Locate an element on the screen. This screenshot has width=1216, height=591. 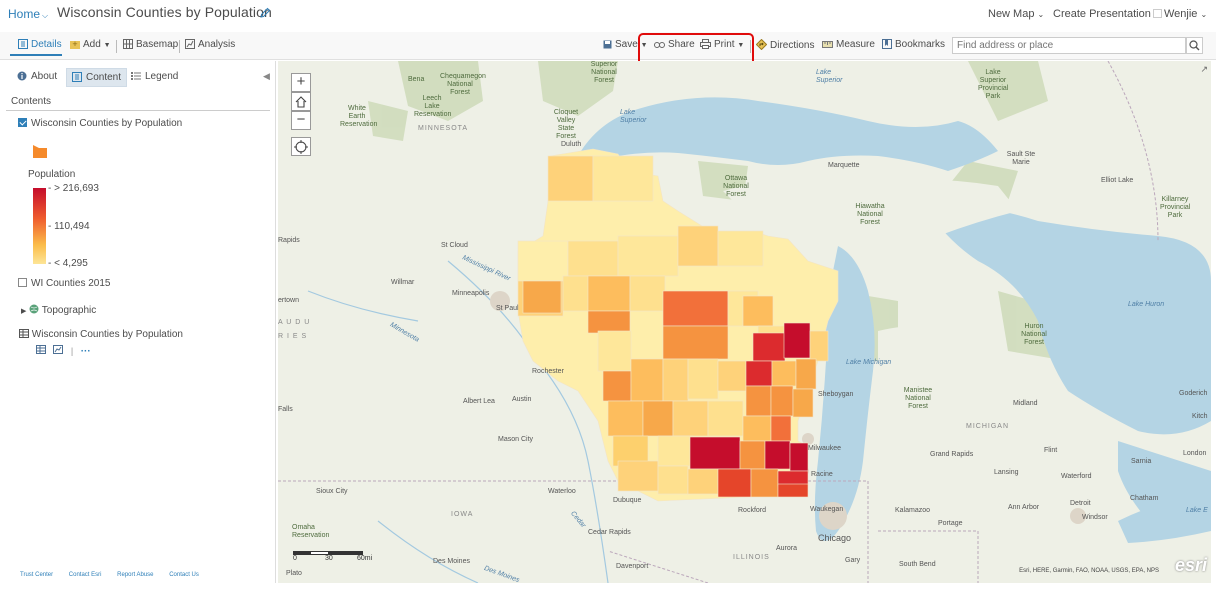
map-label-forest: Ottawa National Forest is located at coordinates (736, 186).